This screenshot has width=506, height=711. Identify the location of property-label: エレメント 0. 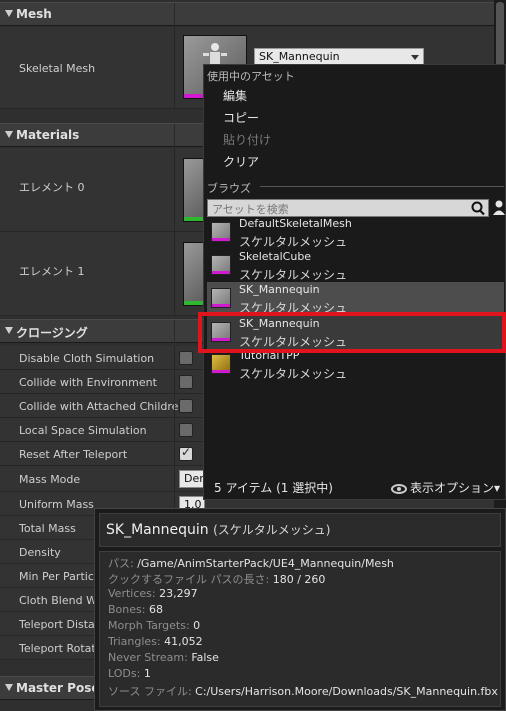
(52, 187).